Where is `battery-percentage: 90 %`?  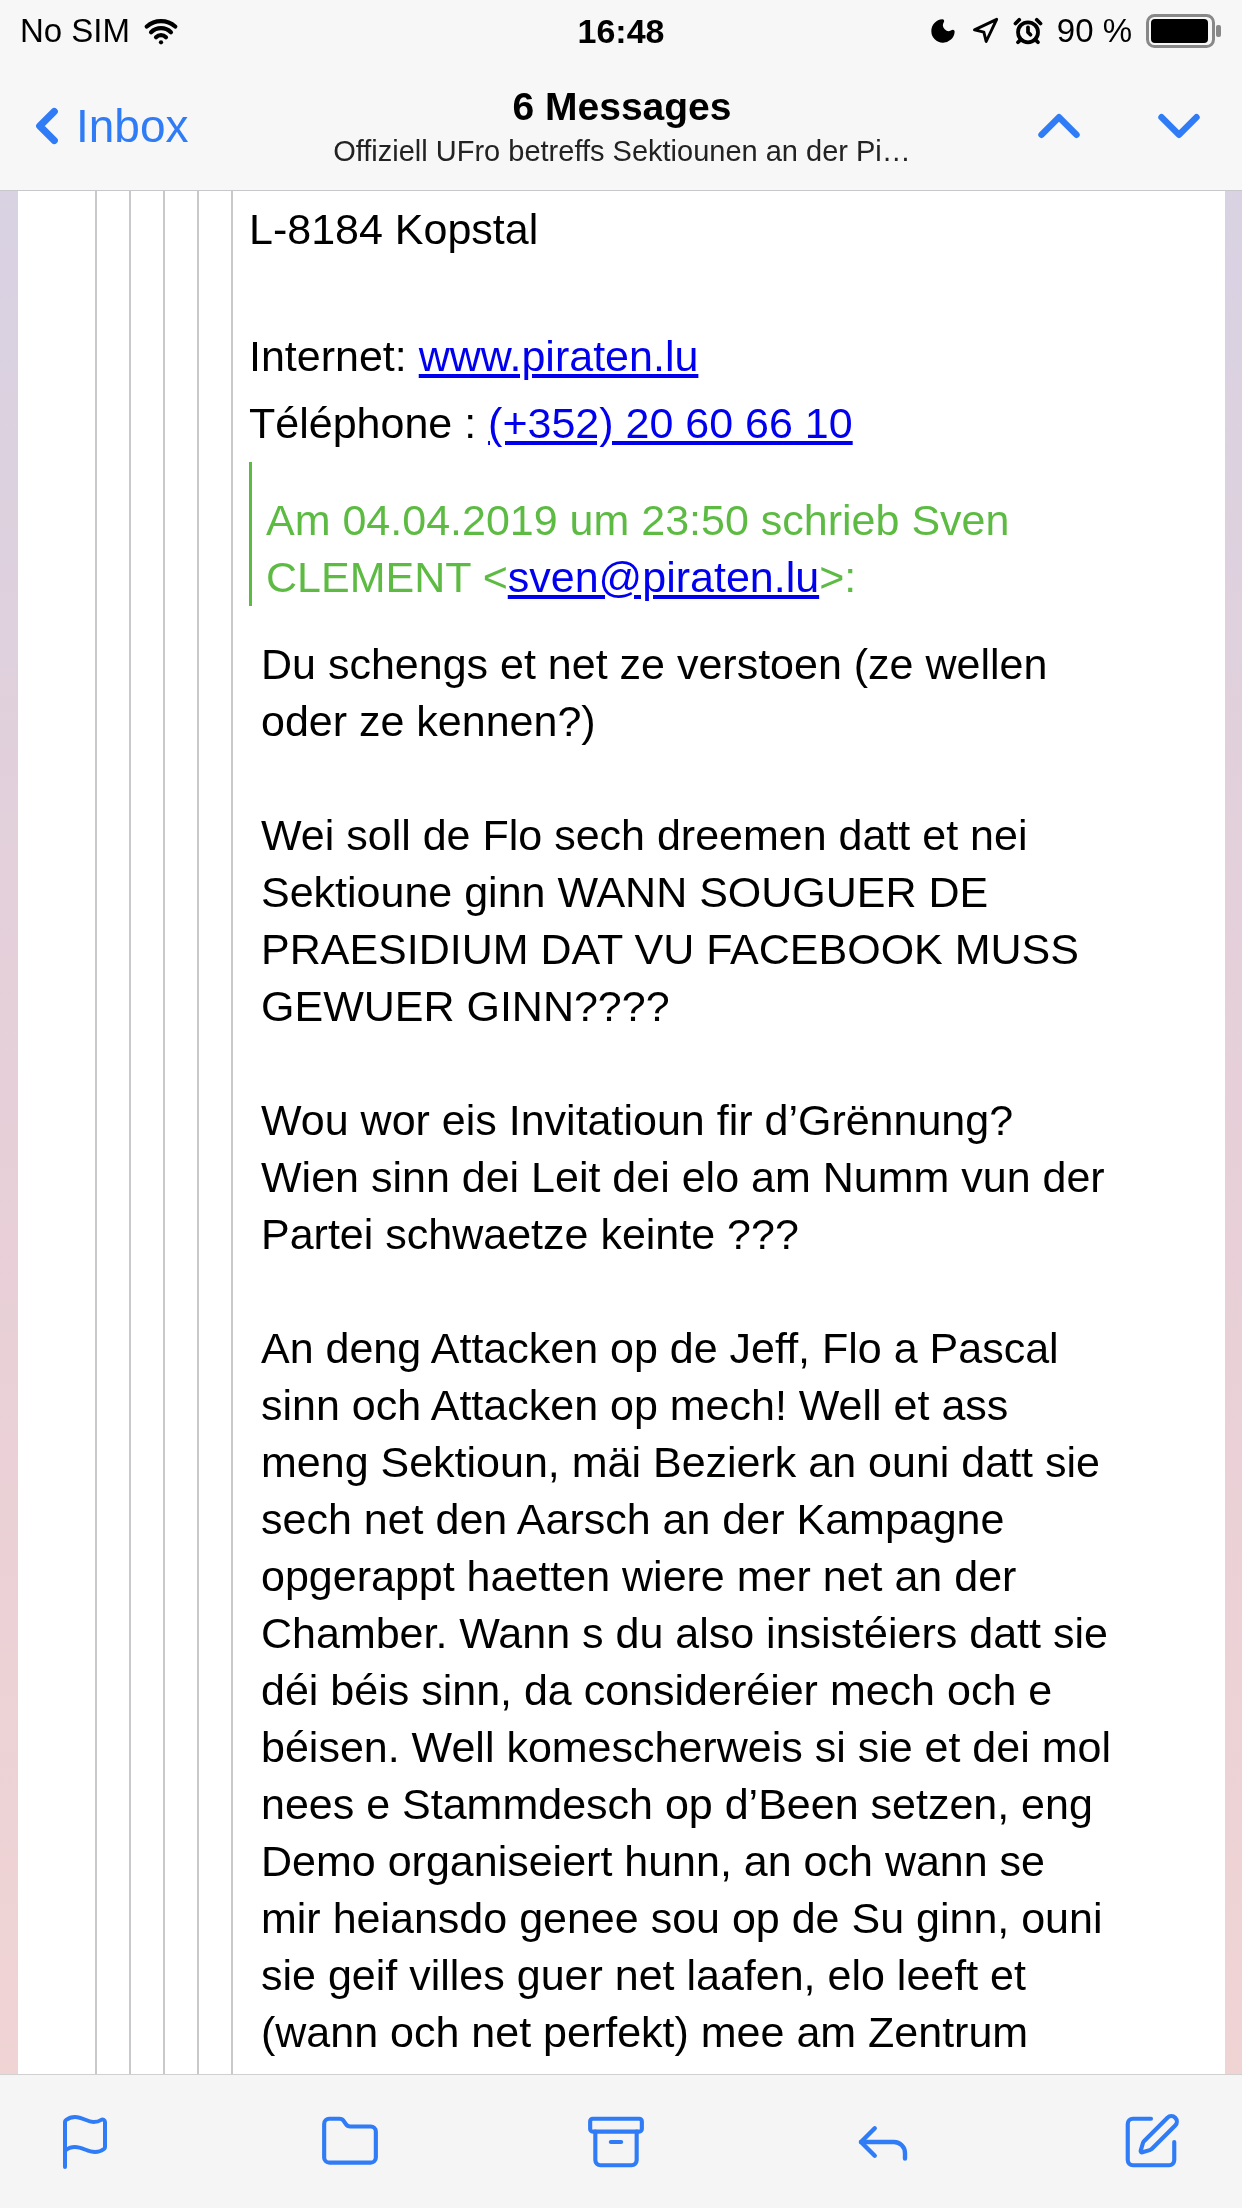
battery-percentage: 90 % is located at coordinates (1094, 31).